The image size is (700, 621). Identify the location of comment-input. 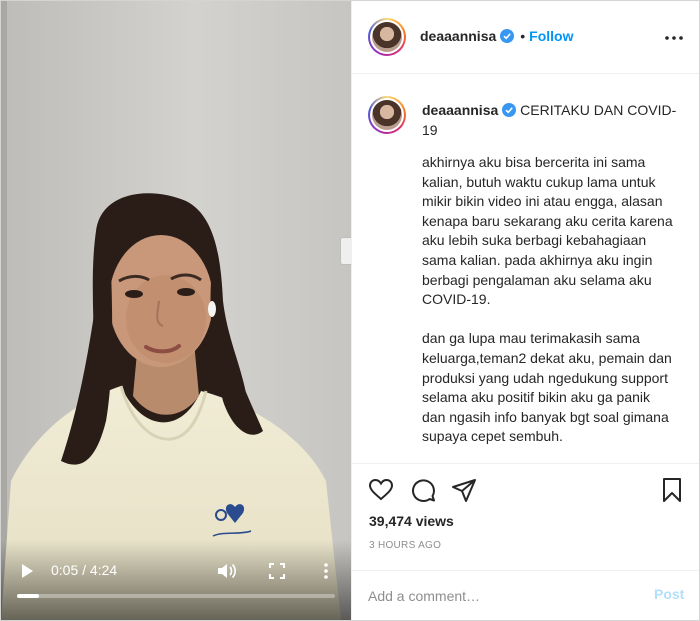
(498, 596).